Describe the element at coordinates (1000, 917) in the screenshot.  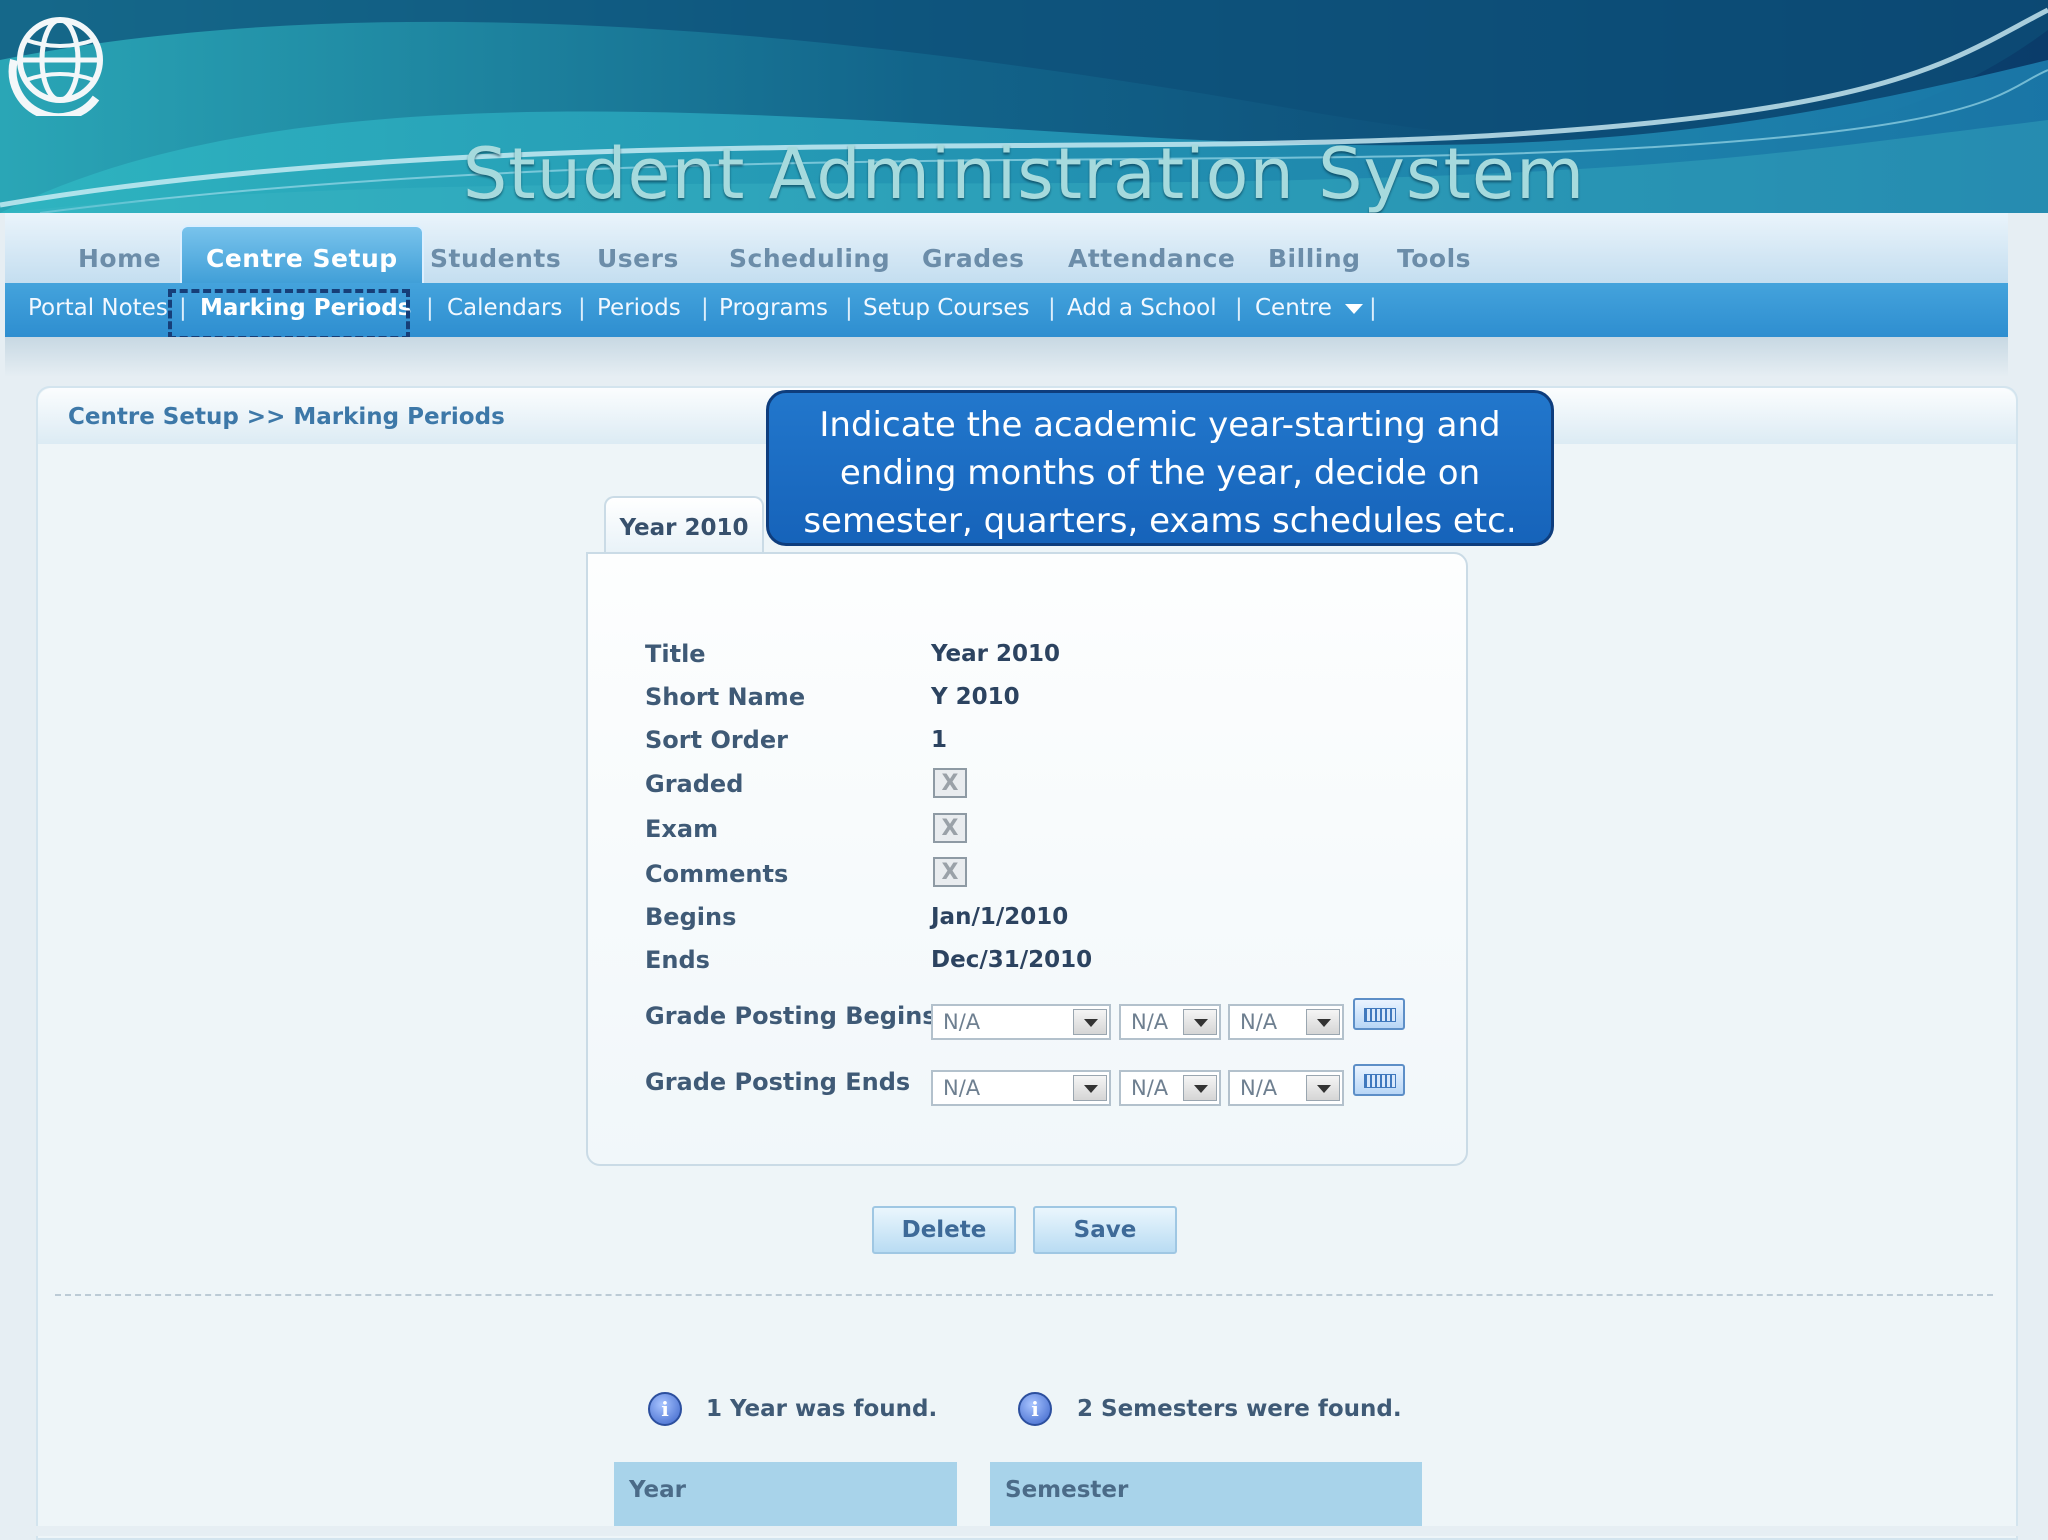
I see `begins-value: Jan/1/2010` at that location.